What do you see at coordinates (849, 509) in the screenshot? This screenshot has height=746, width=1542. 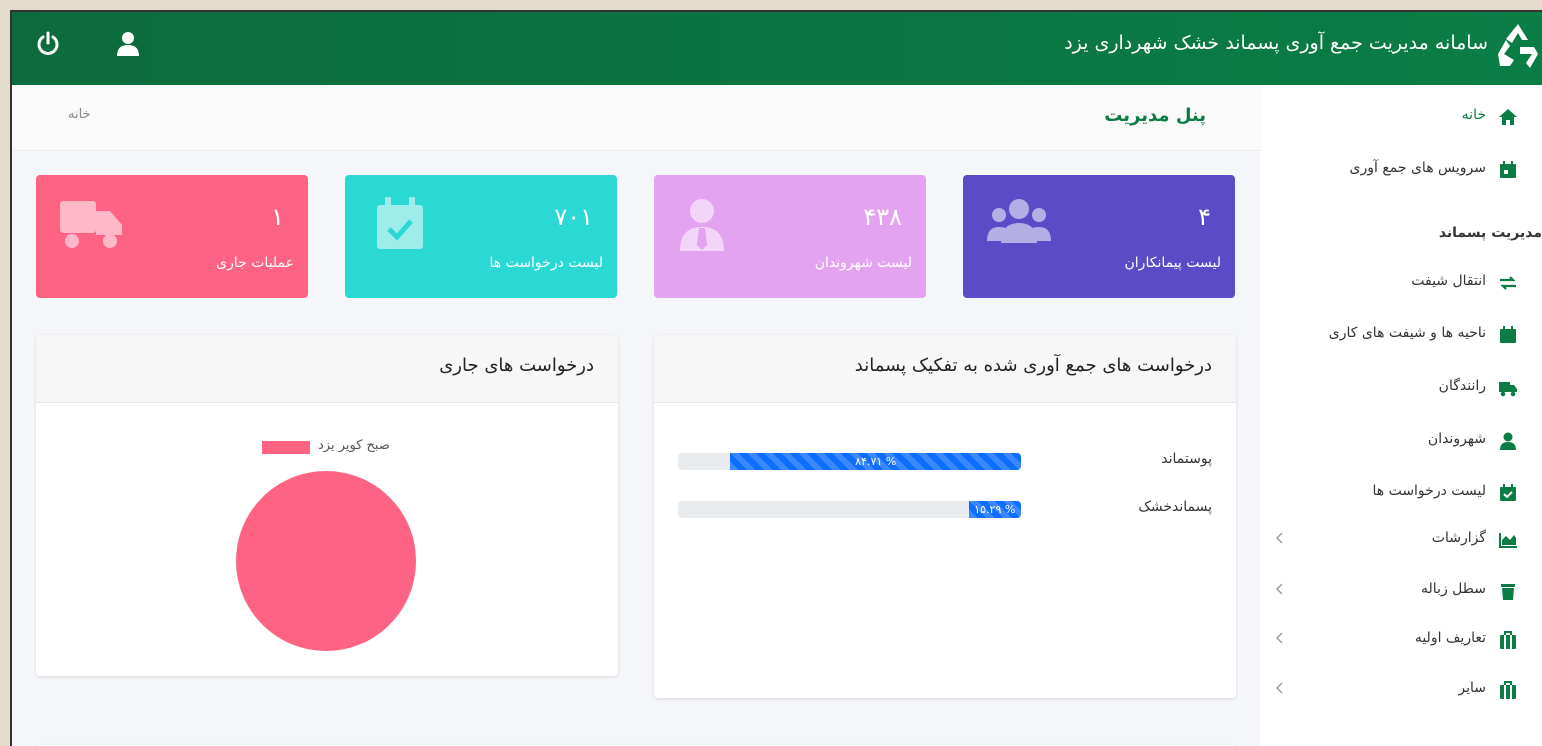 I see `progress-track: % ۱۵.۲۹` at bounding box center [849, 509].